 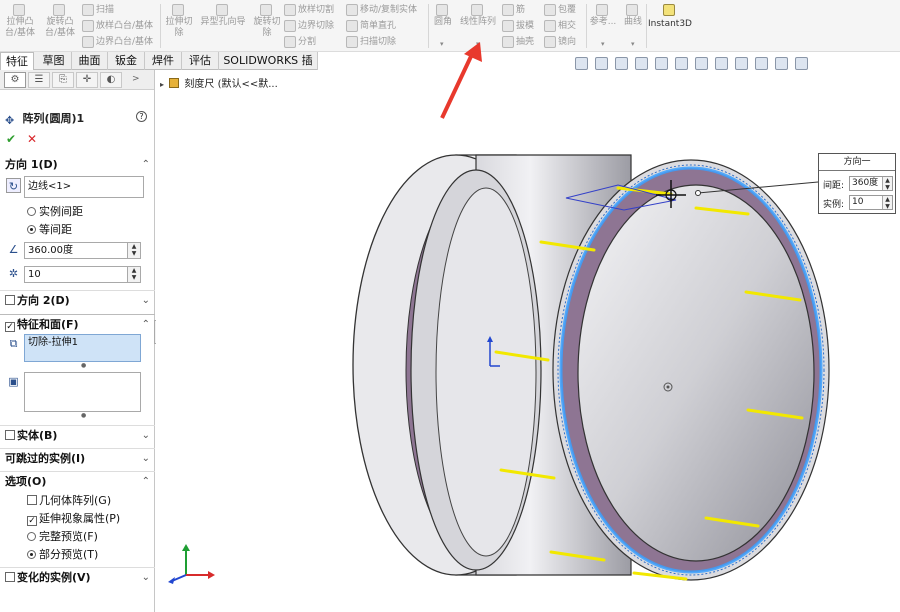 What do you see at coordinates (478, 16) in the screenshot?
I see `linear-pattern-button: 线性阵列` at bounding box center [478, 16].